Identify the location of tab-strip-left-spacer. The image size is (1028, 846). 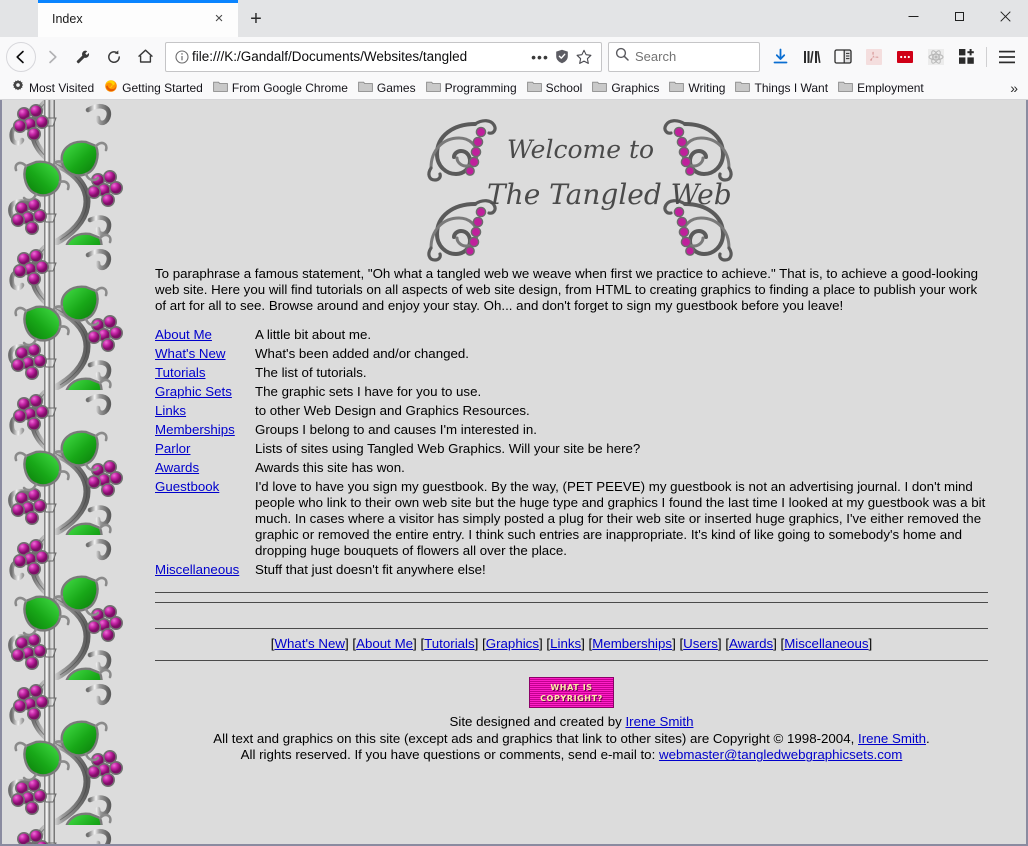
(19, 18).